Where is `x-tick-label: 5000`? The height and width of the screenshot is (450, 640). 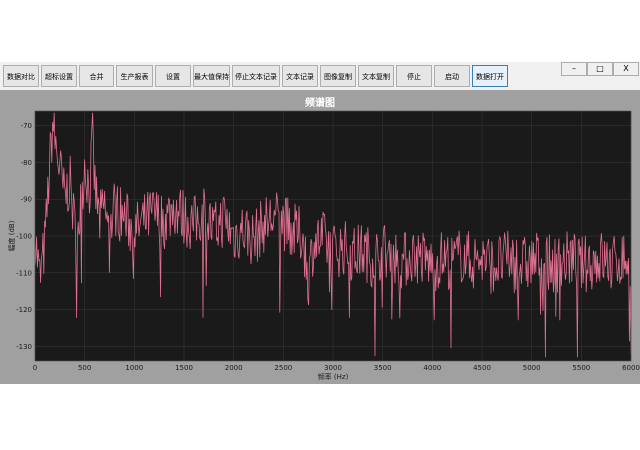 x-tick-label: 5000 is located at coordinates (532, 368).